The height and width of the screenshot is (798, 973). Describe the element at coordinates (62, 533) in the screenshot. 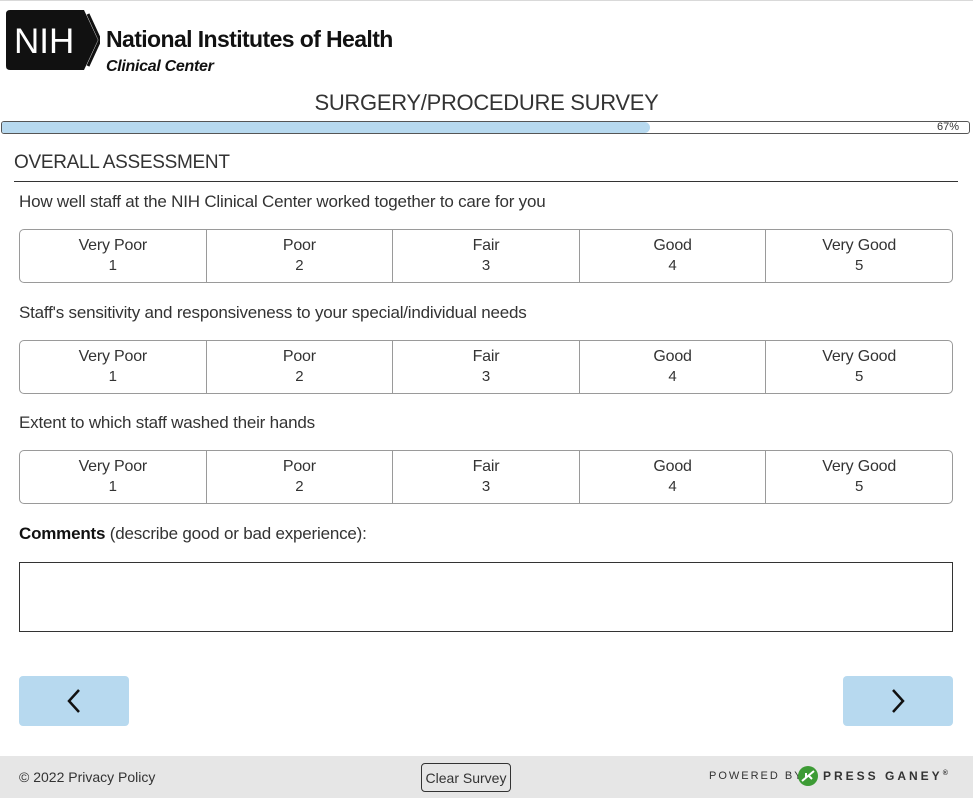

I see `comments-label-bold: Comments` at that location.